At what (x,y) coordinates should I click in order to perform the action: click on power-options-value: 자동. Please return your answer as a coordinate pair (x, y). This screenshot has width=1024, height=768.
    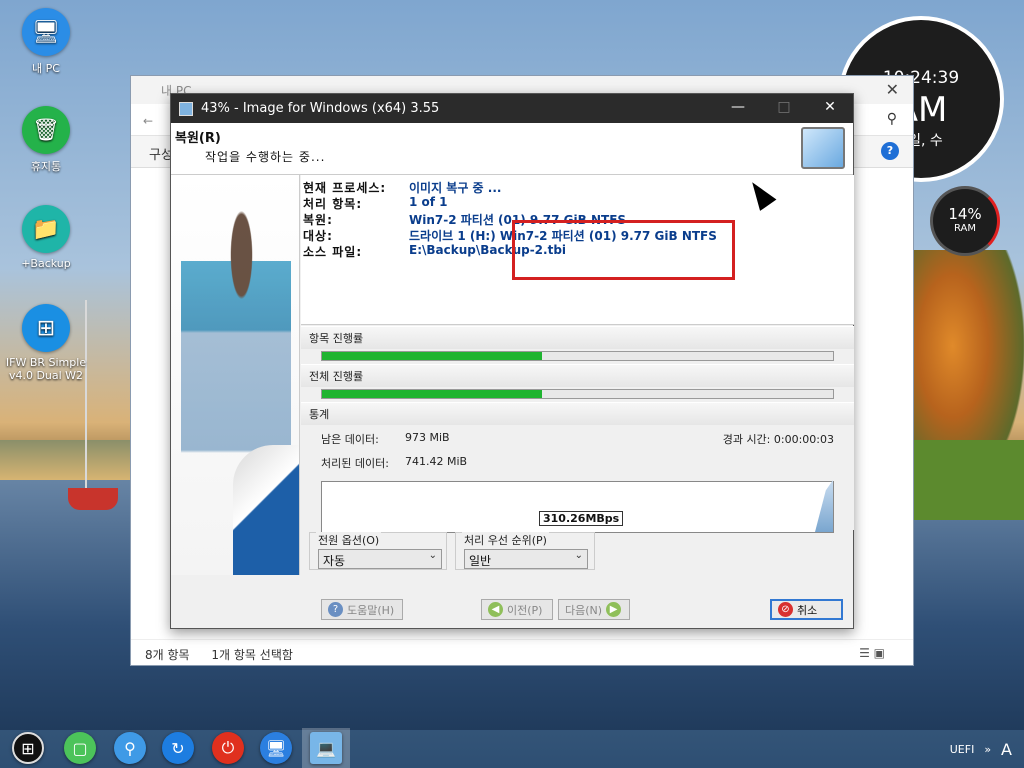
    Looking at the image, I should click on (334, 561).